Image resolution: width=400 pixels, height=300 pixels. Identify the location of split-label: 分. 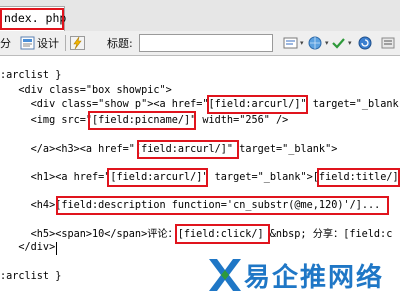
(5, 43).